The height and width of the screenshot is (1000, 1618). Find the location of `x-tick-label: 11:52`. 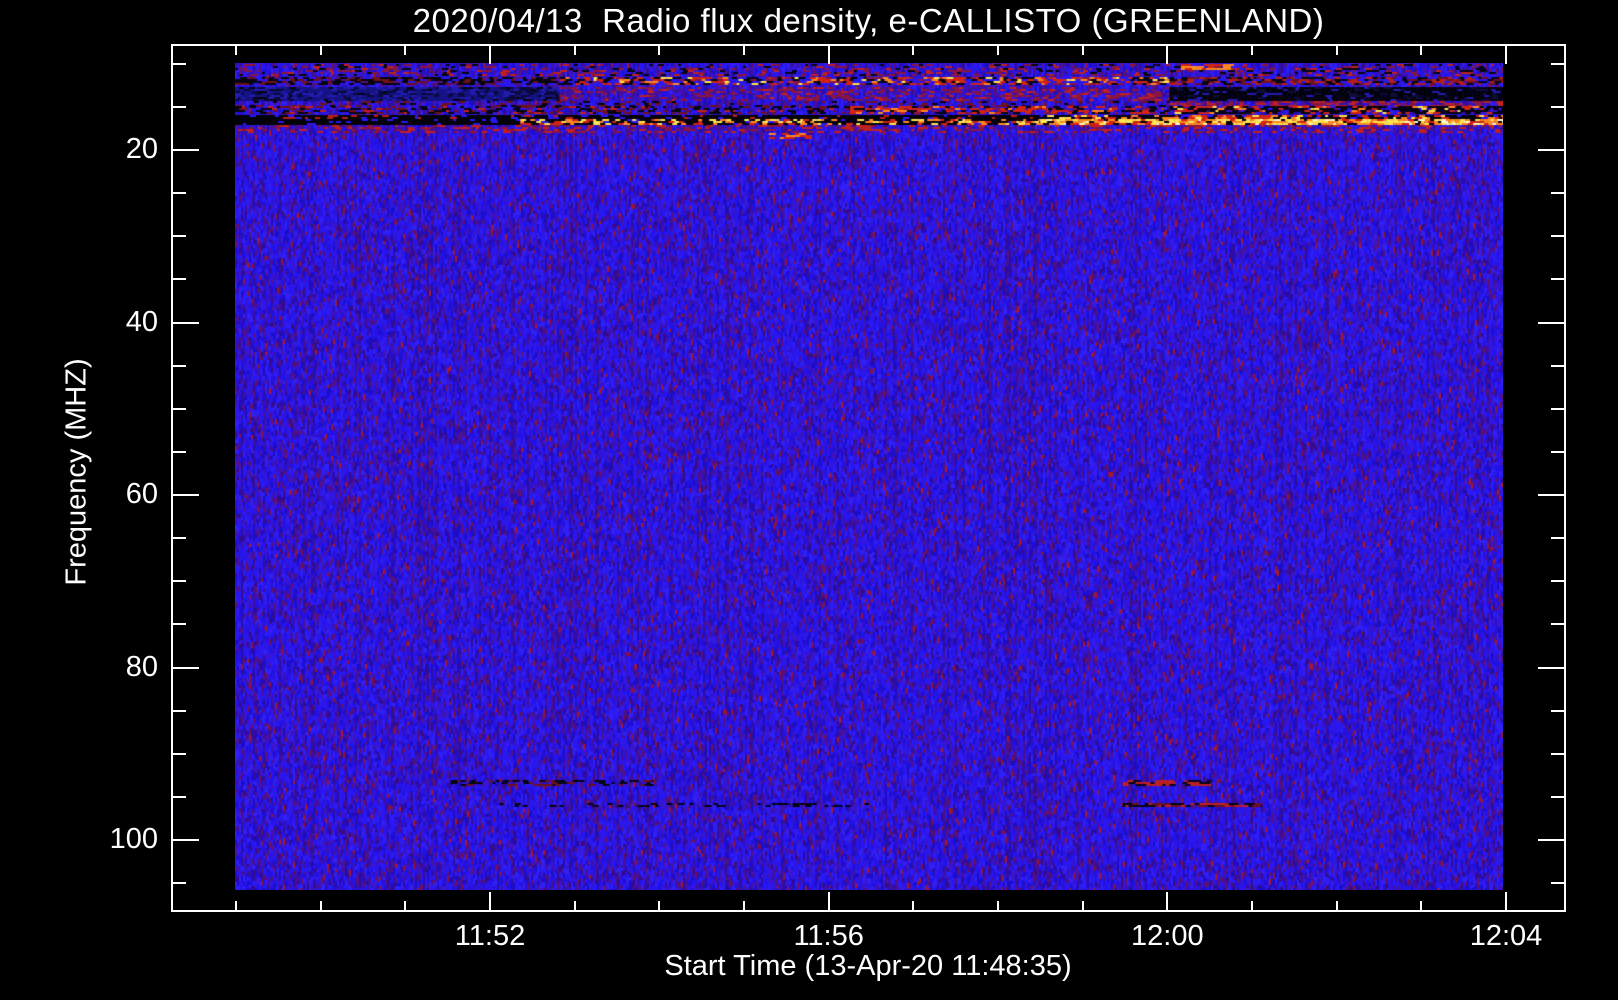

x-tick-label: 11:52 is located at coordinates (490, 936).